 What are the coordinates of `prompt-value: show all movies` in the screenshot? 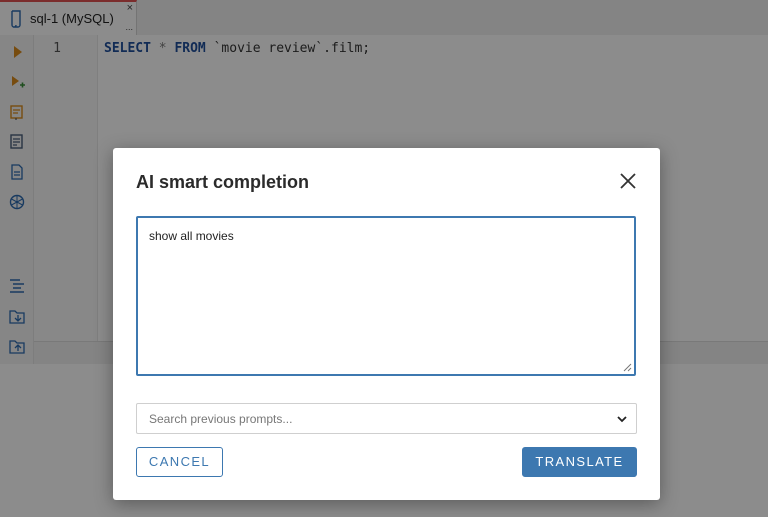 It's located at (191, 236).